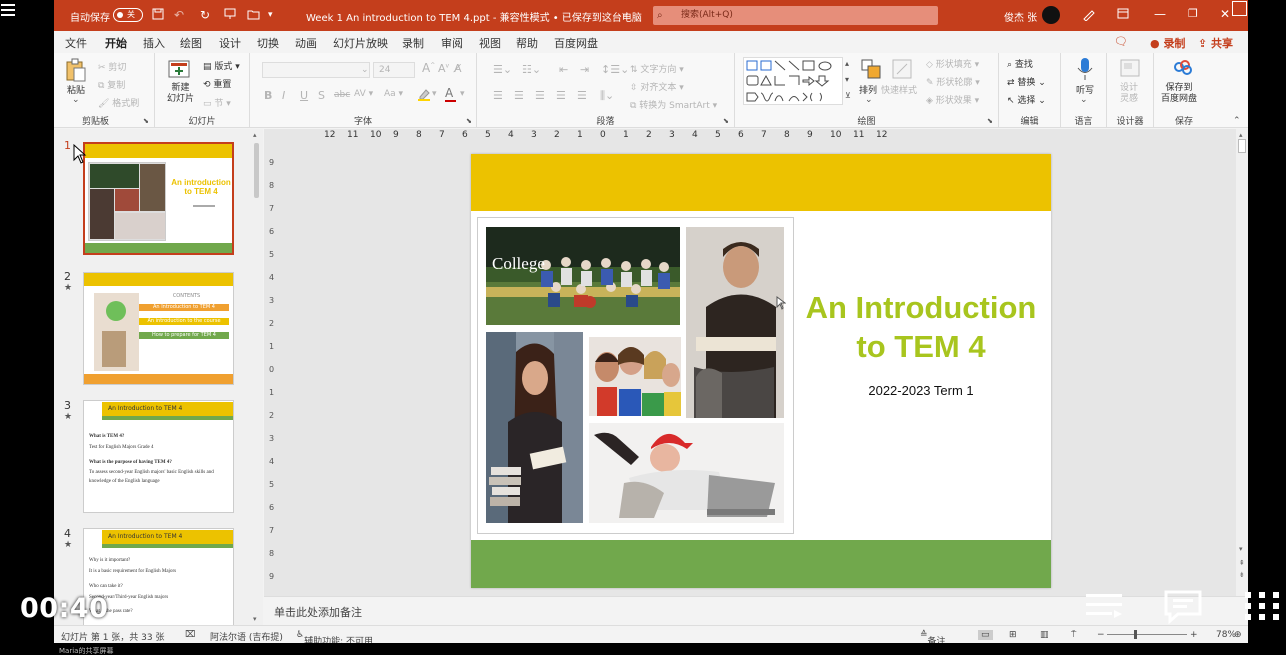  Describe the element at coordinates (268, 95) in the screenshot. I see `bold-button: B` at that location.